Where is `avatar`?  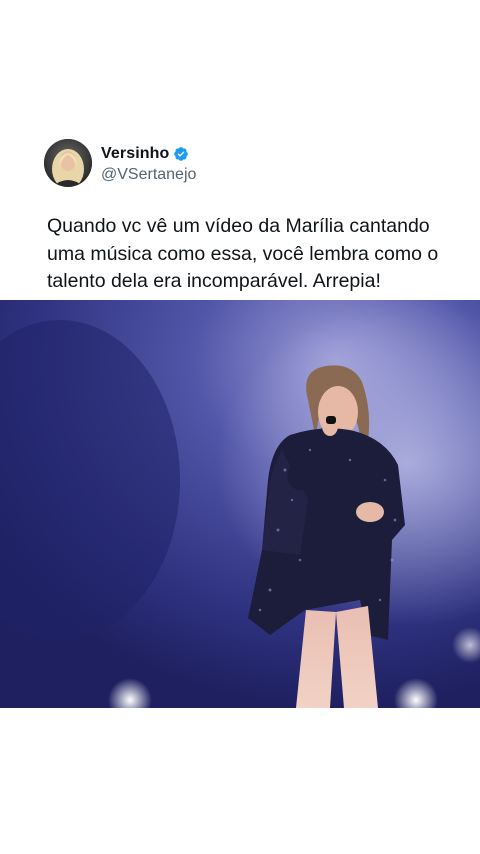
avatar is located at coordinates (68, 163).